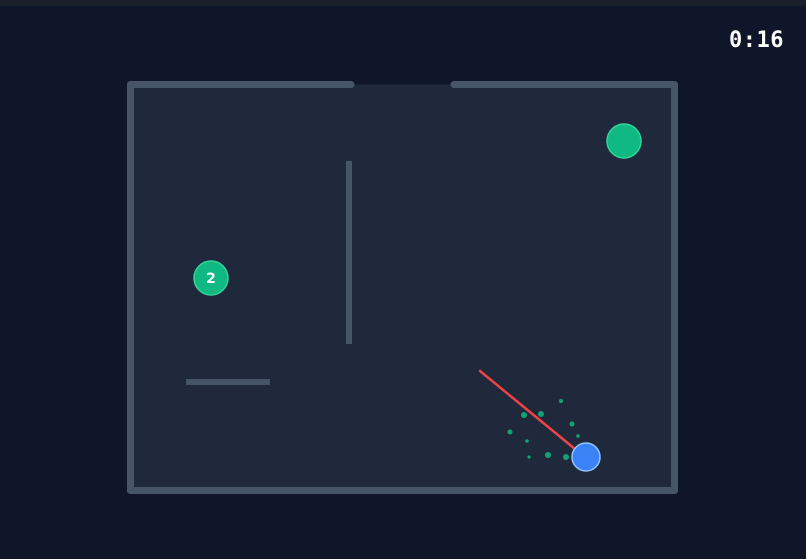  Describe the element at coordinates (586, 457) in the screenshot. I see `player-ball-icon` at that location.